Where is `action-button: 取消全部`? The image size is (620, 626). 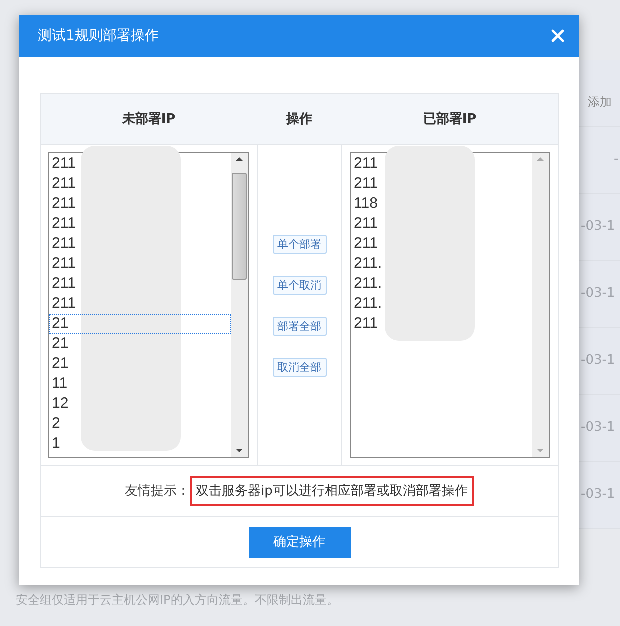
action-button: 取消全部 is located at coordinates (299, 367).